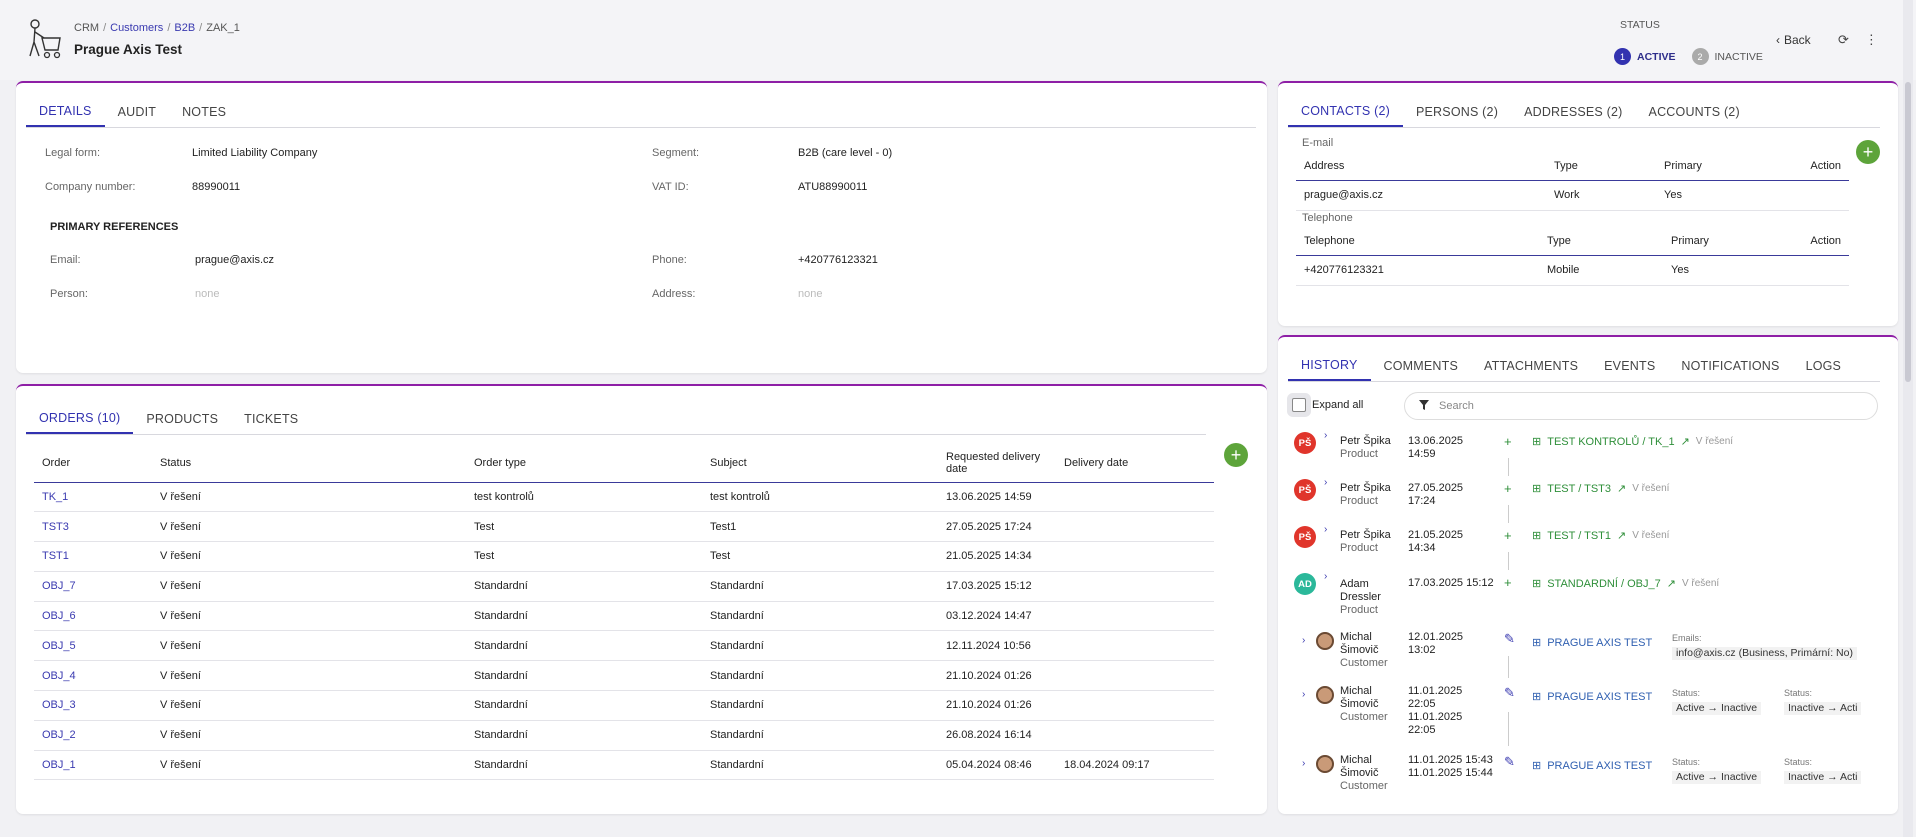 The width and height of the screenshot is (1916, 837). Describe the element at coordinates (93, 527) in the screenshot. I see `order-cell: TST3` at that location.